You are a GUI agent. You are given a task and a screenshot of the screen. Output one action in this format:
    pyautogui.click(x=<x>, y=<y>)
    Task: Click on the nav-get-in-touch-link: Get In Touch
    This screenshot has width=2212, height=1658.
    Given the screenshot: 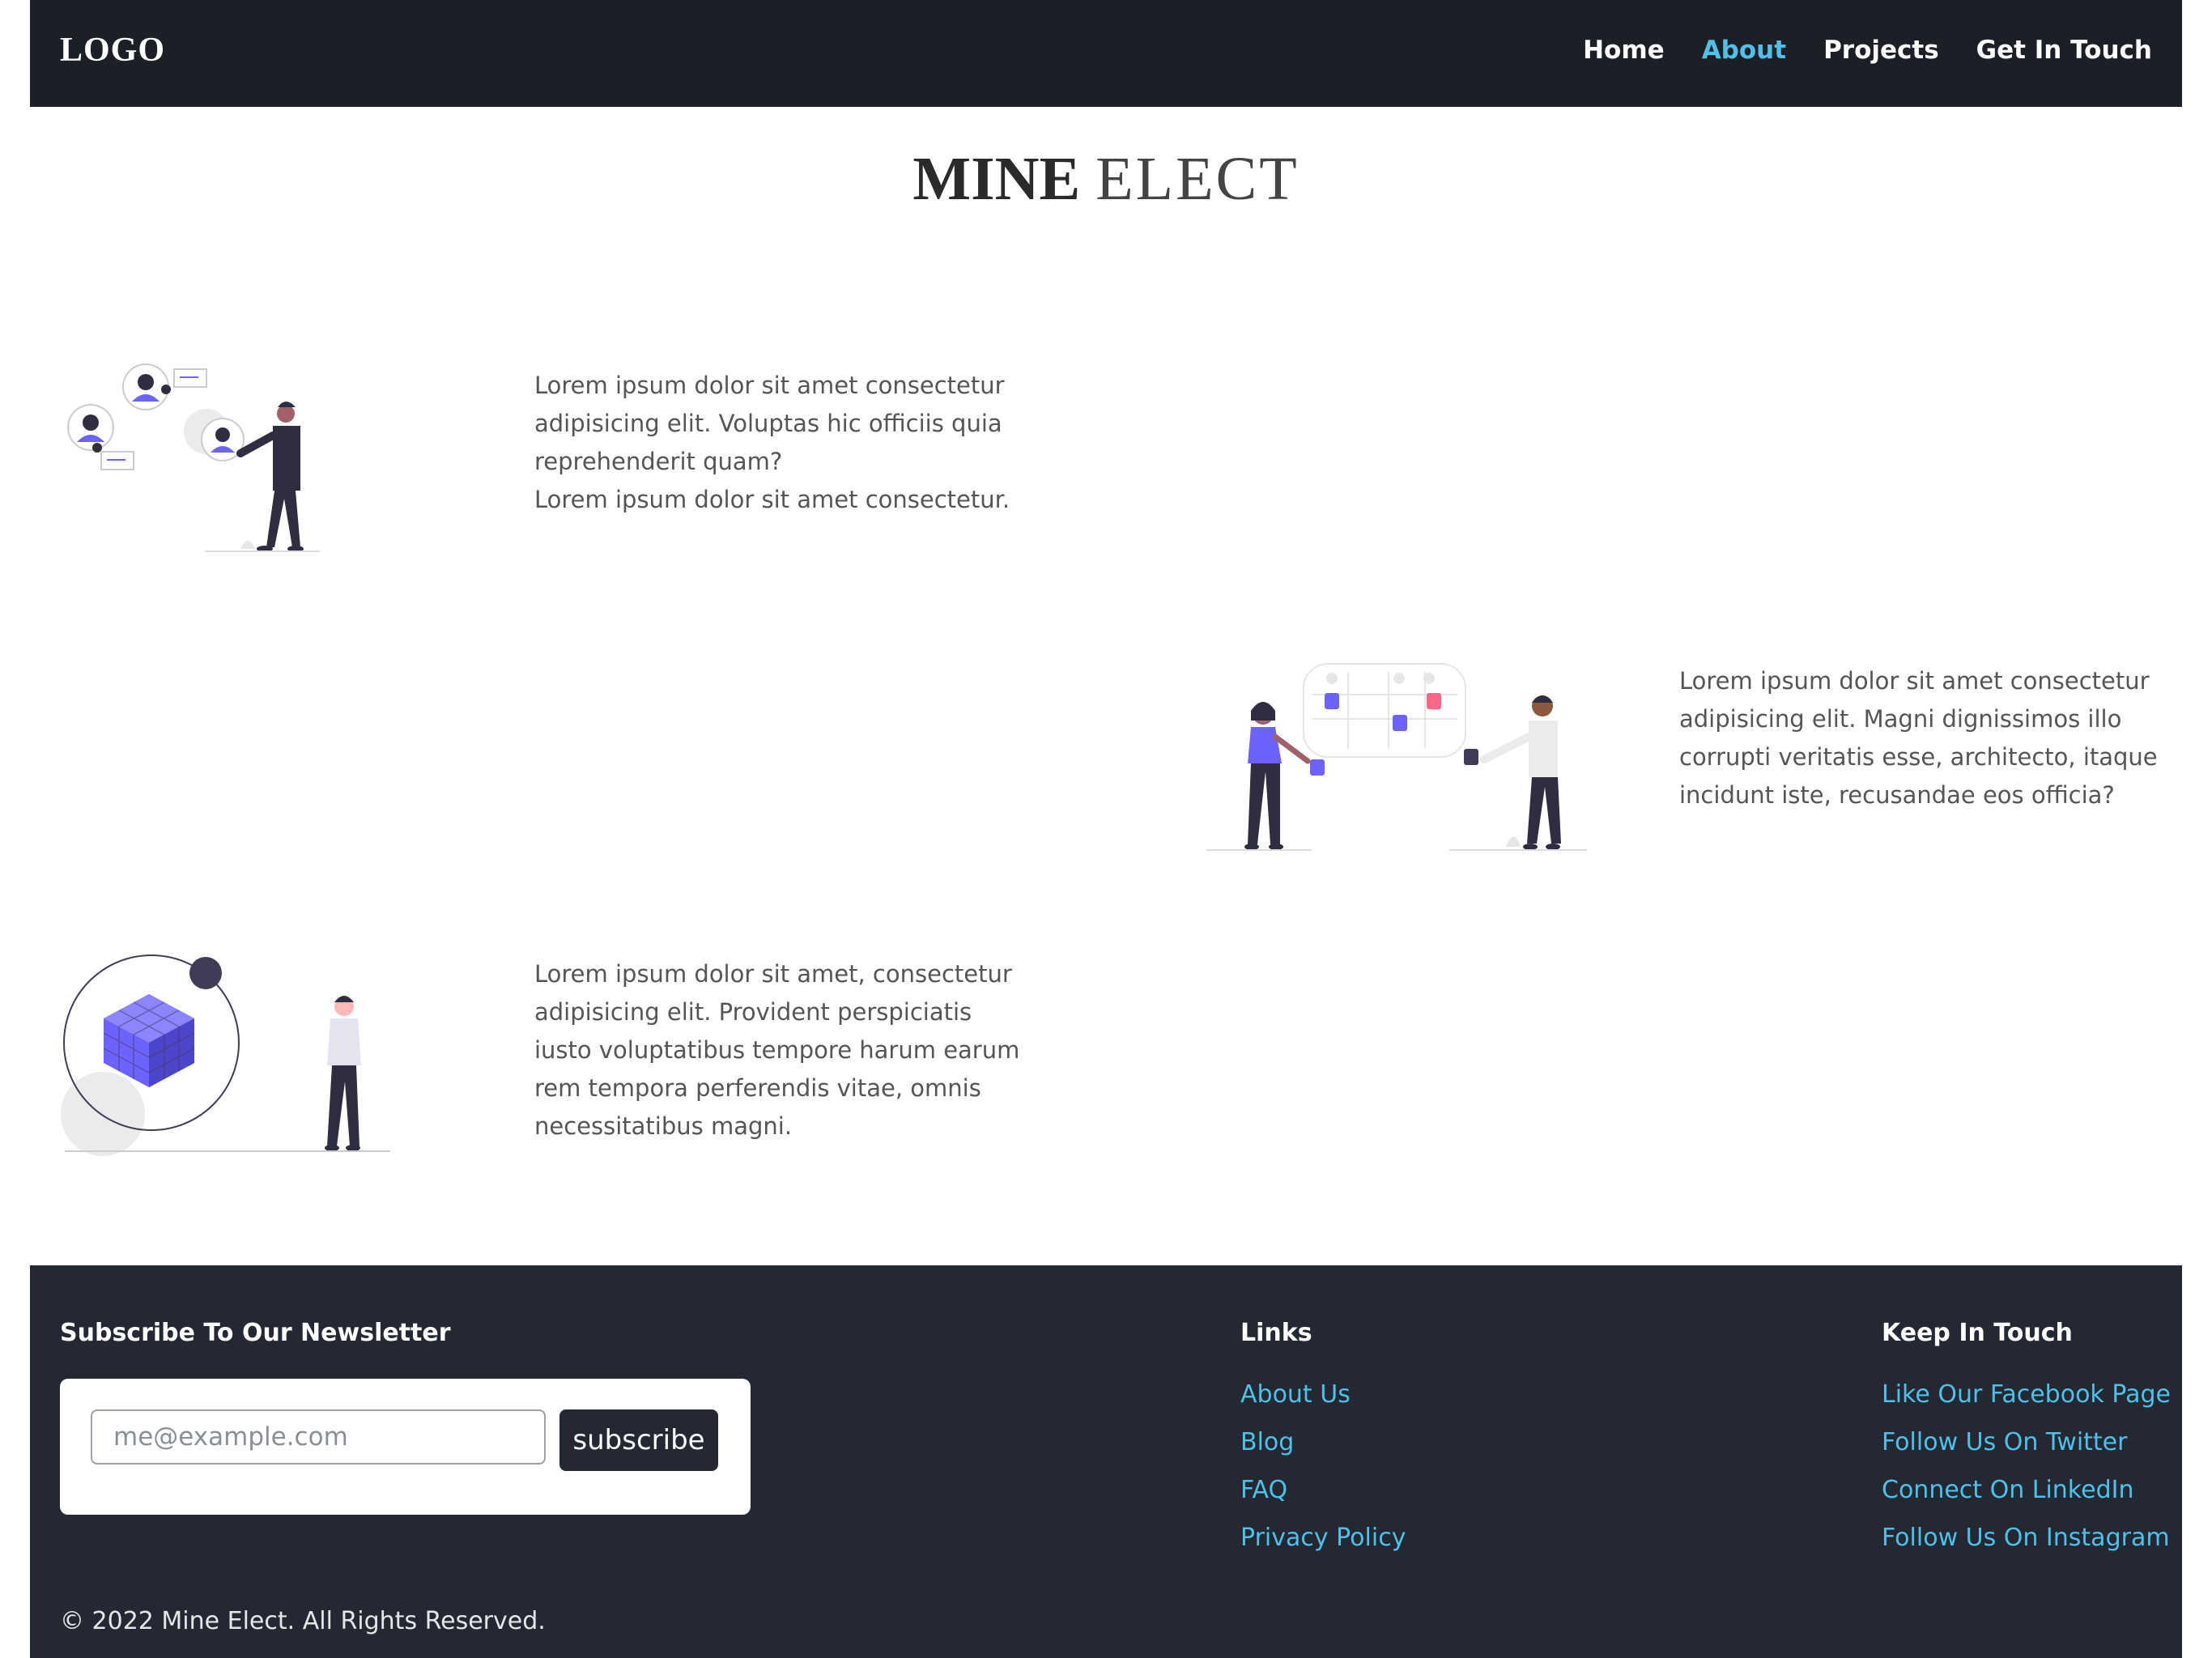 What is the action you would take?
    pyautogui.click(x=2064, y=50)
    